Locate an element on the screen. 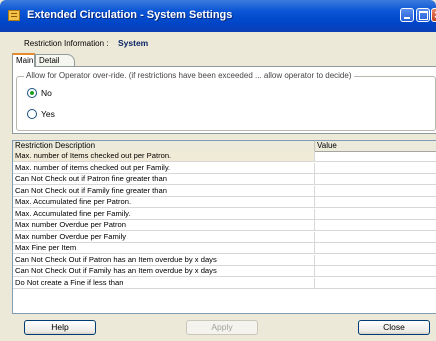  table-row: Max. Accumulated fine per Family. is located at coordinates (224, 214).